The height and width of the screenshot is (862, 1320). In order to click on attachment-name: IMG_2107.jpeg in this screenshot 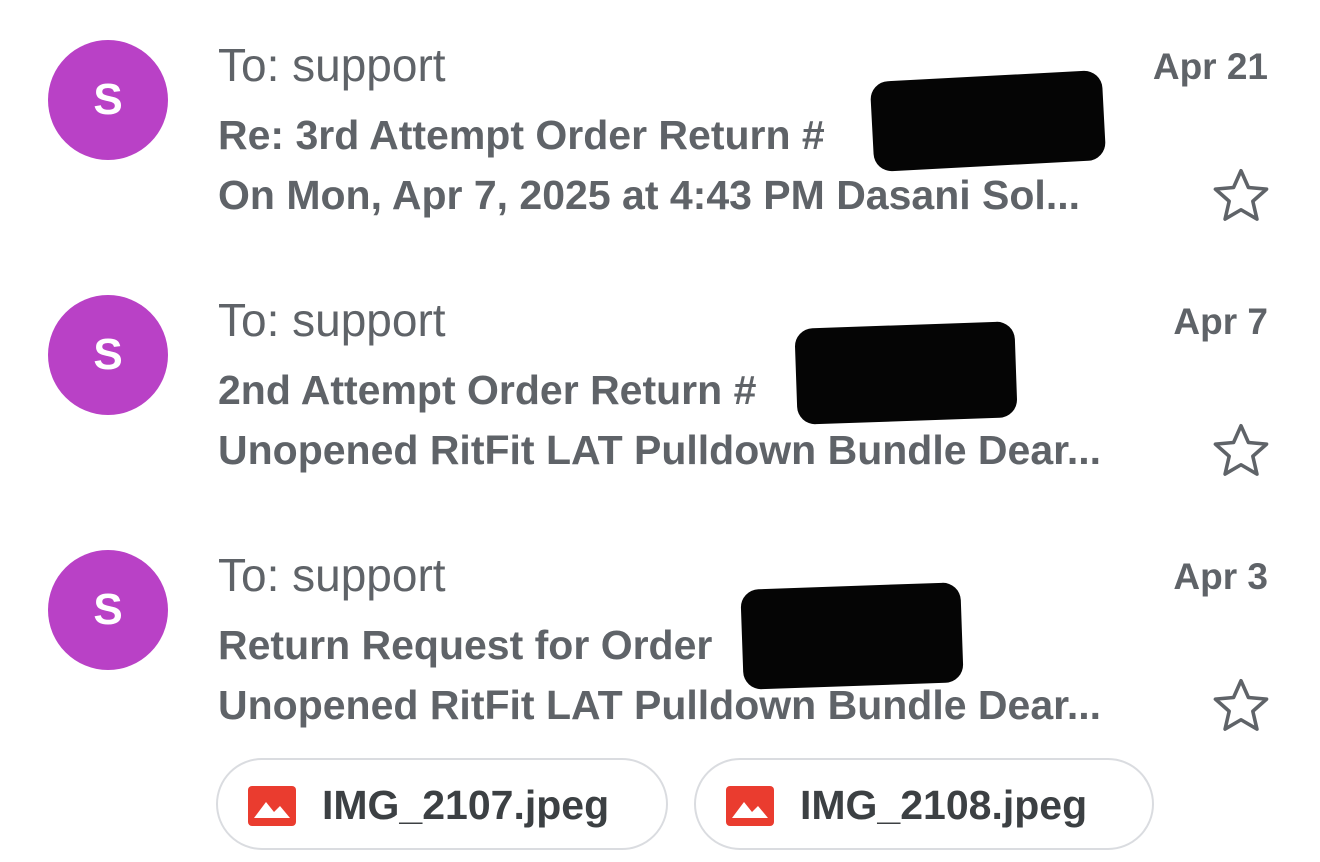, I will do `click(466, 805)`.